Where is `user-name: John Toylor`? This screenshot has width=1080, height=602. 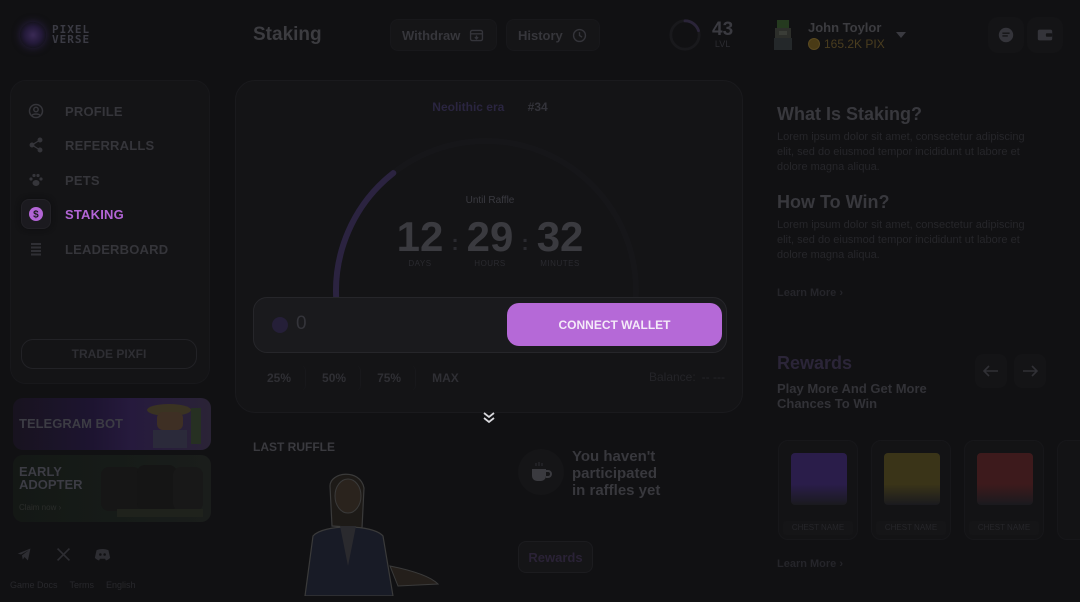
user-name: John Toylor is located at coordinates (845, 27).